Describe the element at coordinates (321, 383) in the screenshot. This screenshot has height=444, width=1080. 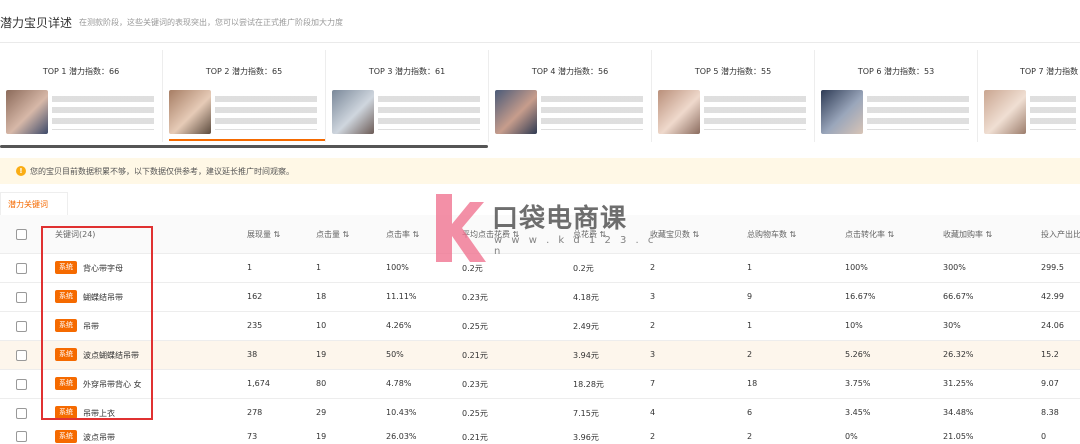
I see `clicks-cell: 80` at that location.